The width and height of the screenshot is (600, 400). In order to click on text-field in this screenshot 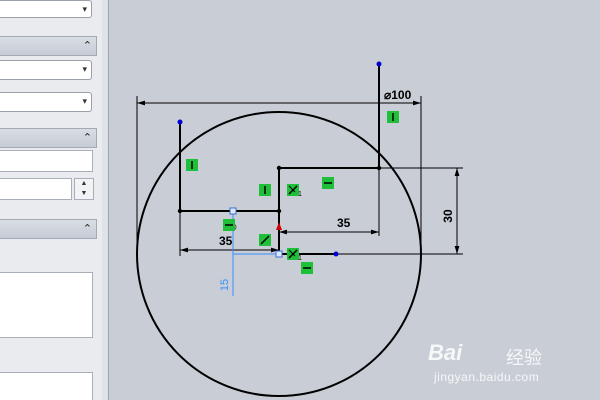, I will do `click(46, 161)`.